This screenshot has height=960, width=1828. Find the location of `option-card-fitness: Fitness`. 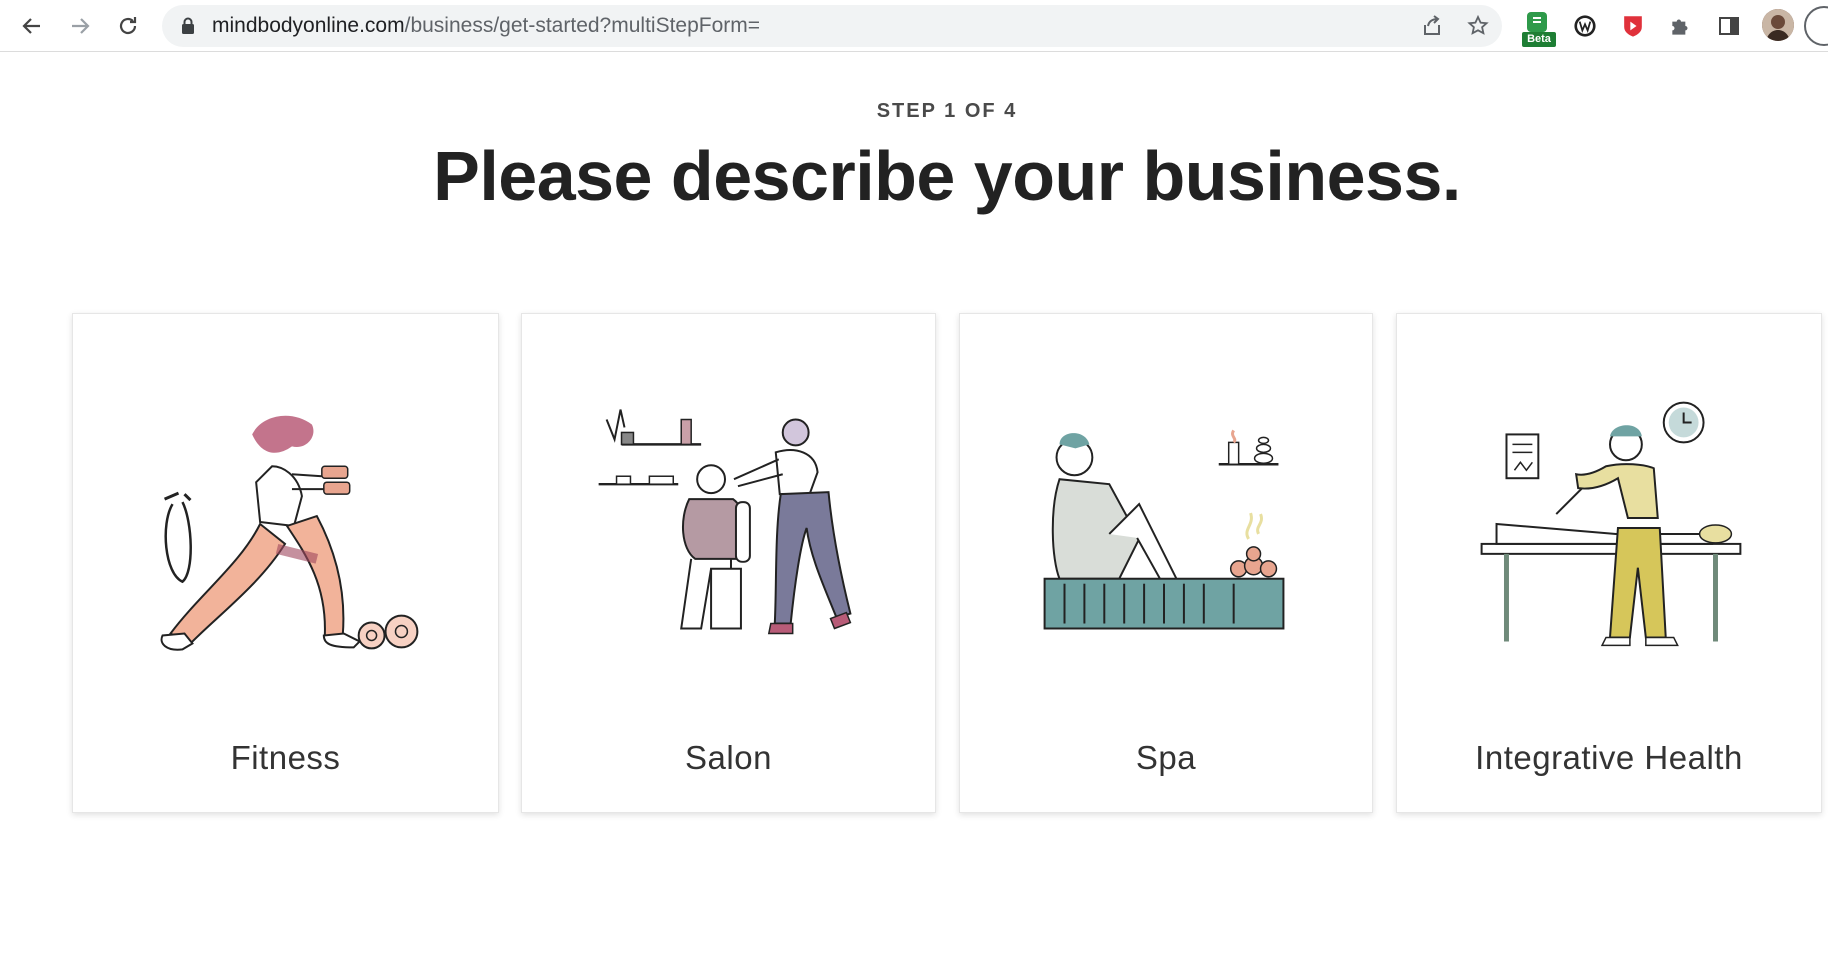

option-card-fitness: Fitness is located at coordinates (285, 563).